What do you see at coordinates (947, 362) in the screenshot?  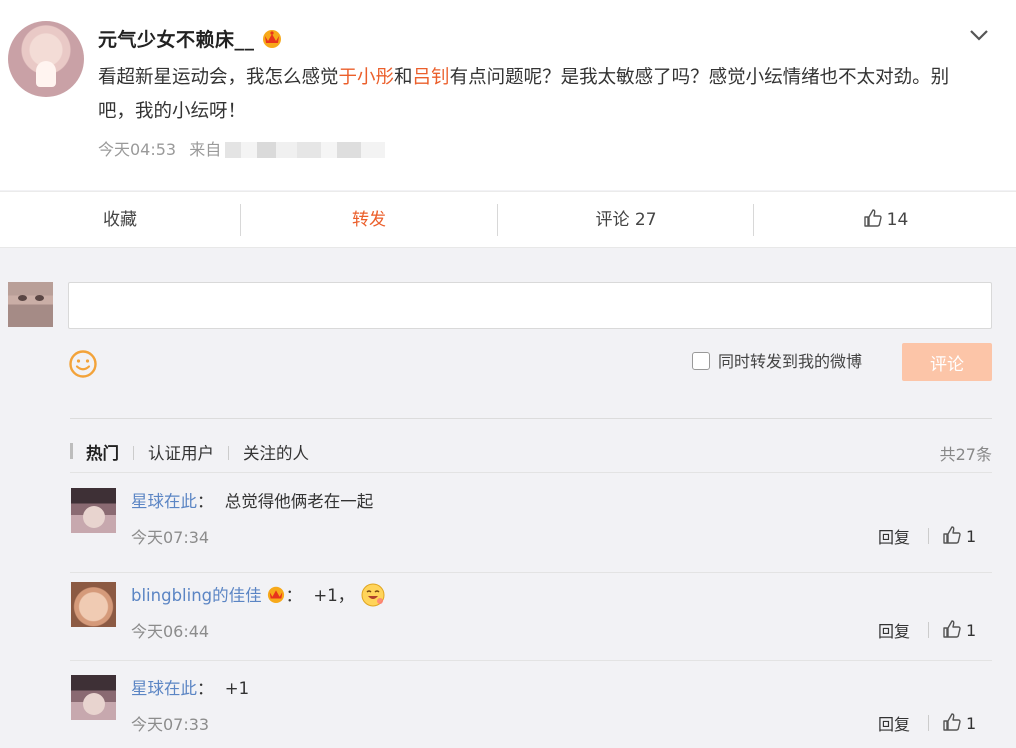 I see `submit-comment-button: 评论` at bounding box center [947, 362].